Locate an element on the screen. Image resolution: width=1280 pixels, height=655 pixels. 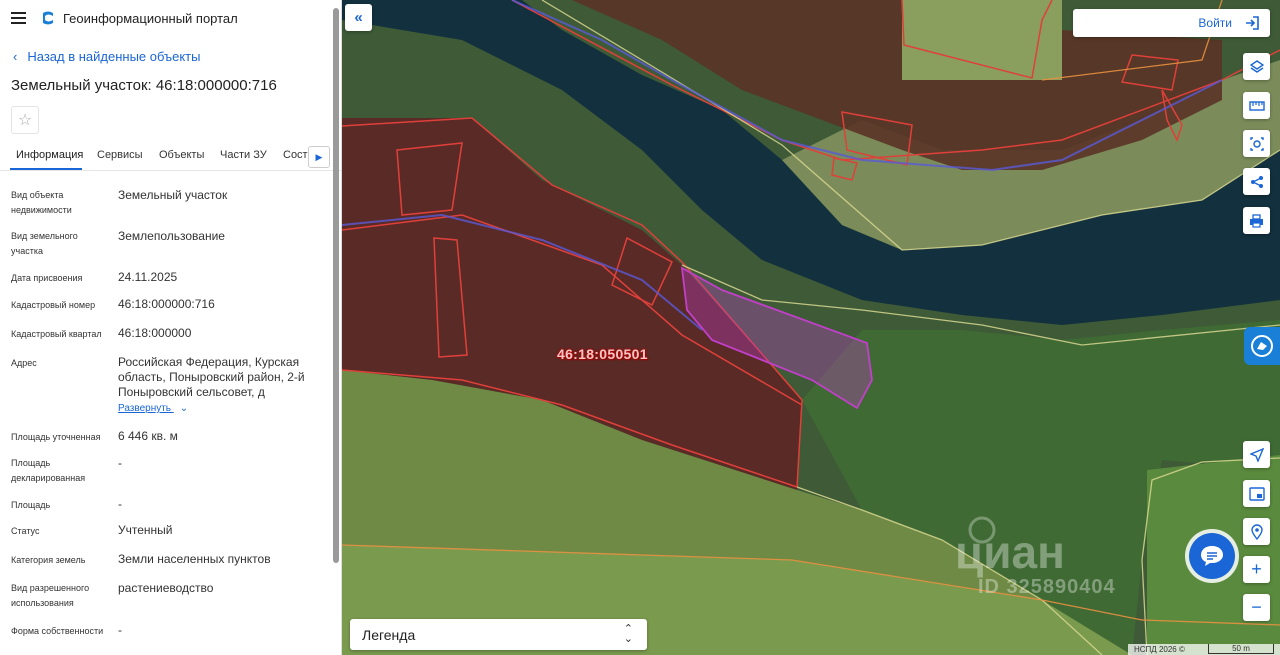
share-icon is located at coordinates (1256, 181).